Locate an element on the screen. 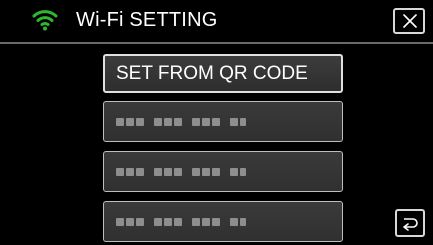 Image resolution: width=433 pixels, height=245 pixels. header-divider is located at coordinates (216, 43).